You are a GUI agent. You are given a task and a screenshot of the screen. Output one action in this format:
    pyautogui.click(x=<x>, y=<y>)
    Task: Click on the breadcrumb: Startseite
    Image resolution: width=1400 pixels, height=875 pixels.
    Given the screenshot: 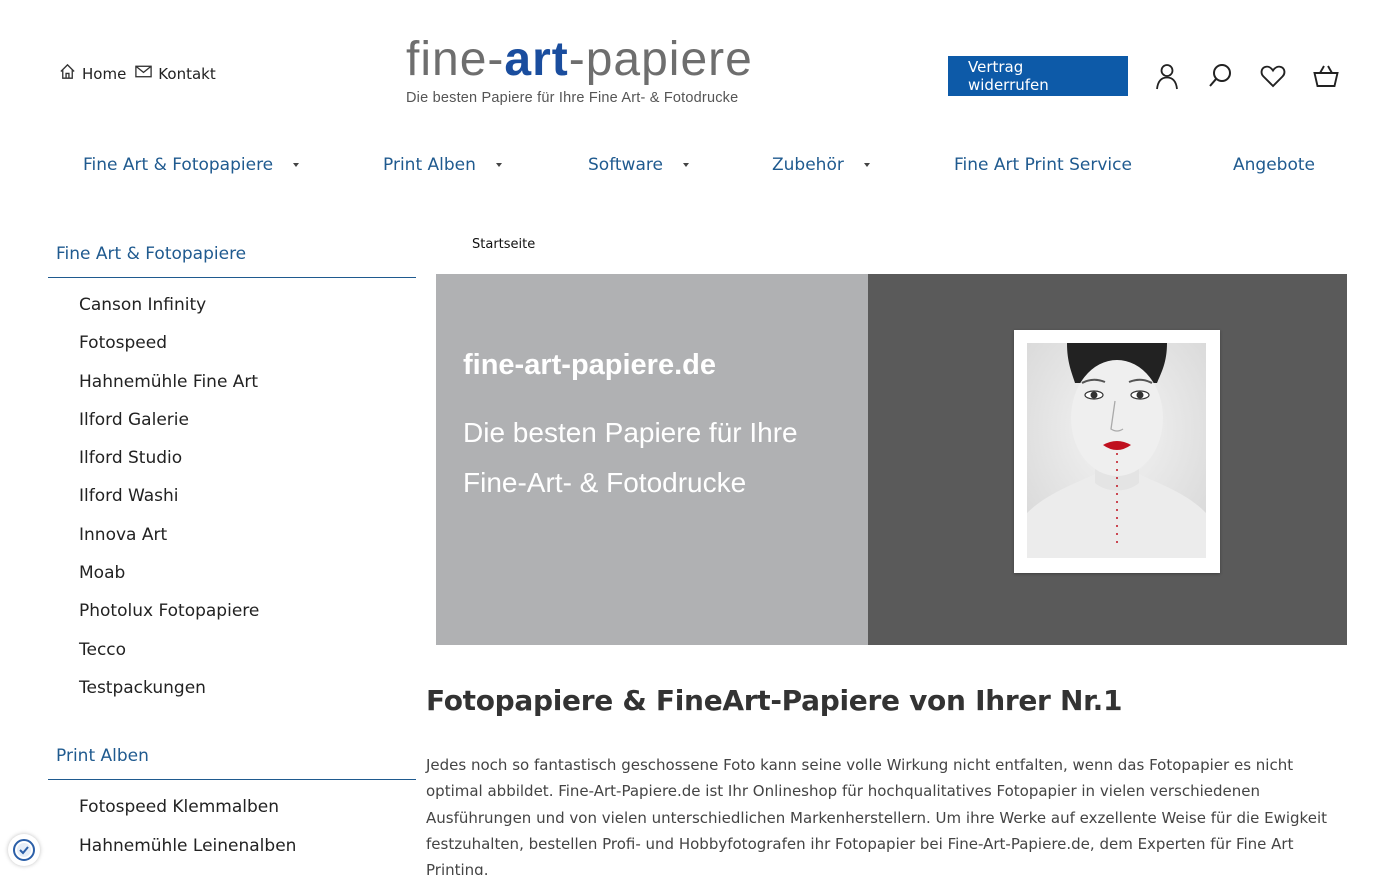 What is the action you would take?
    pyautogui.click(x=503, y=244)
    